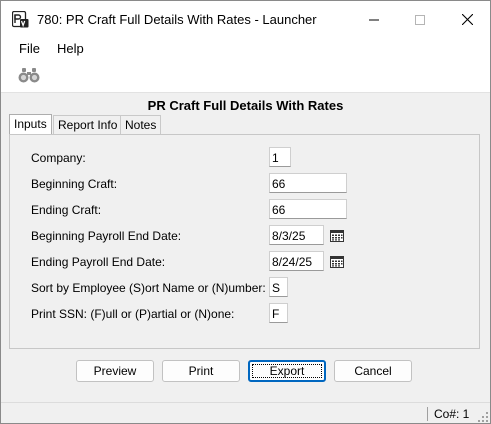 The width and height of the screenshot is (491, 424). I want to click on maximize-button, so click(420, 19).